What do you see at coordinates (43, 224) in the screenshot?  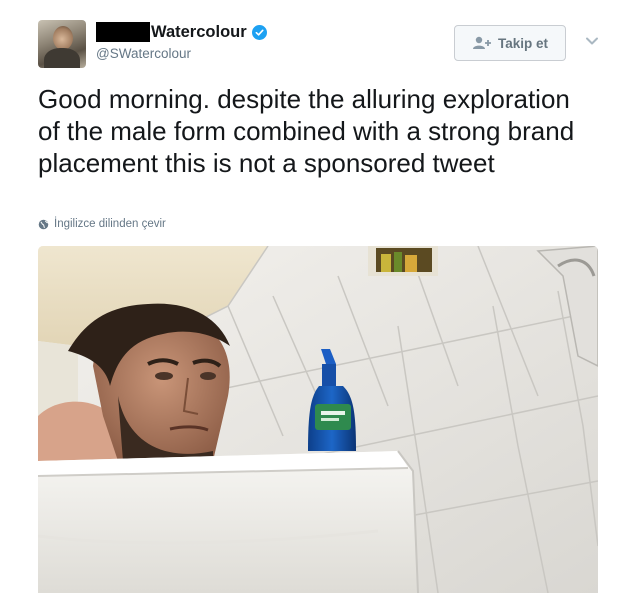 I see `globe-icon` at bounding box center [43, 224].